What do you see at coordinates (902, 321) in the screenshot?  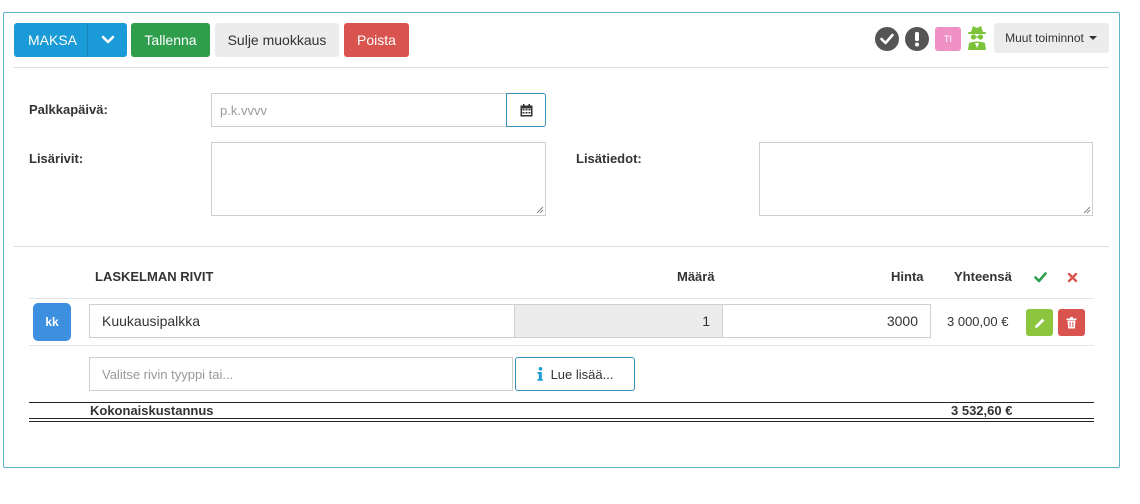 I see `row-price-value: 3000` at bounding box center [902, 321].